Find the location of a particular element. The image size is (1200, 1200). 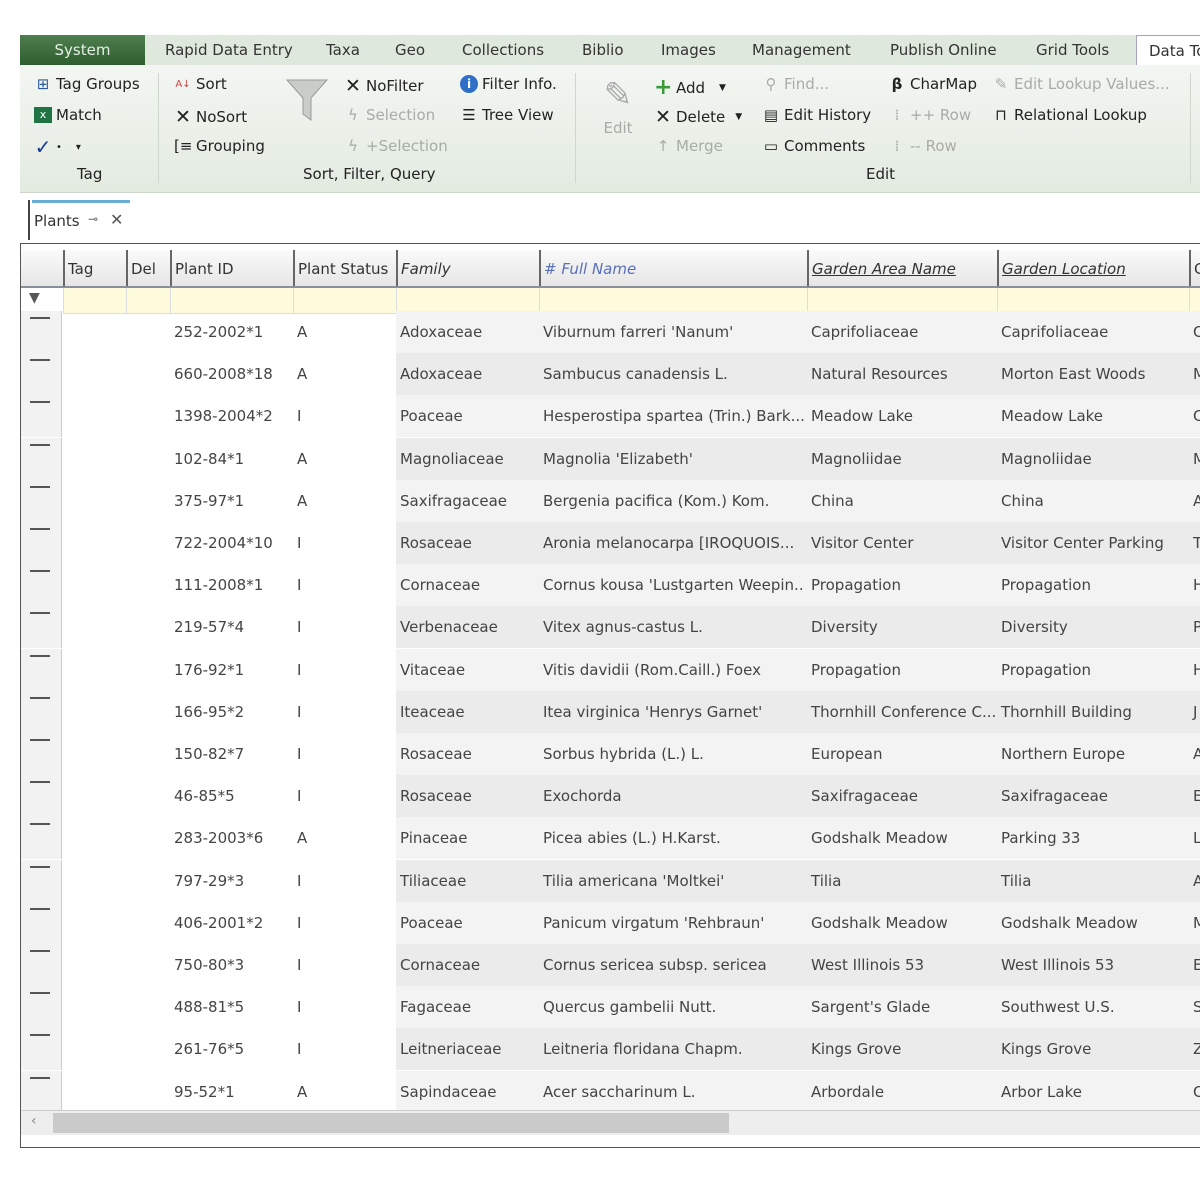

cell-garden-location: Northern Europe is located at coordinates (1092, 754).